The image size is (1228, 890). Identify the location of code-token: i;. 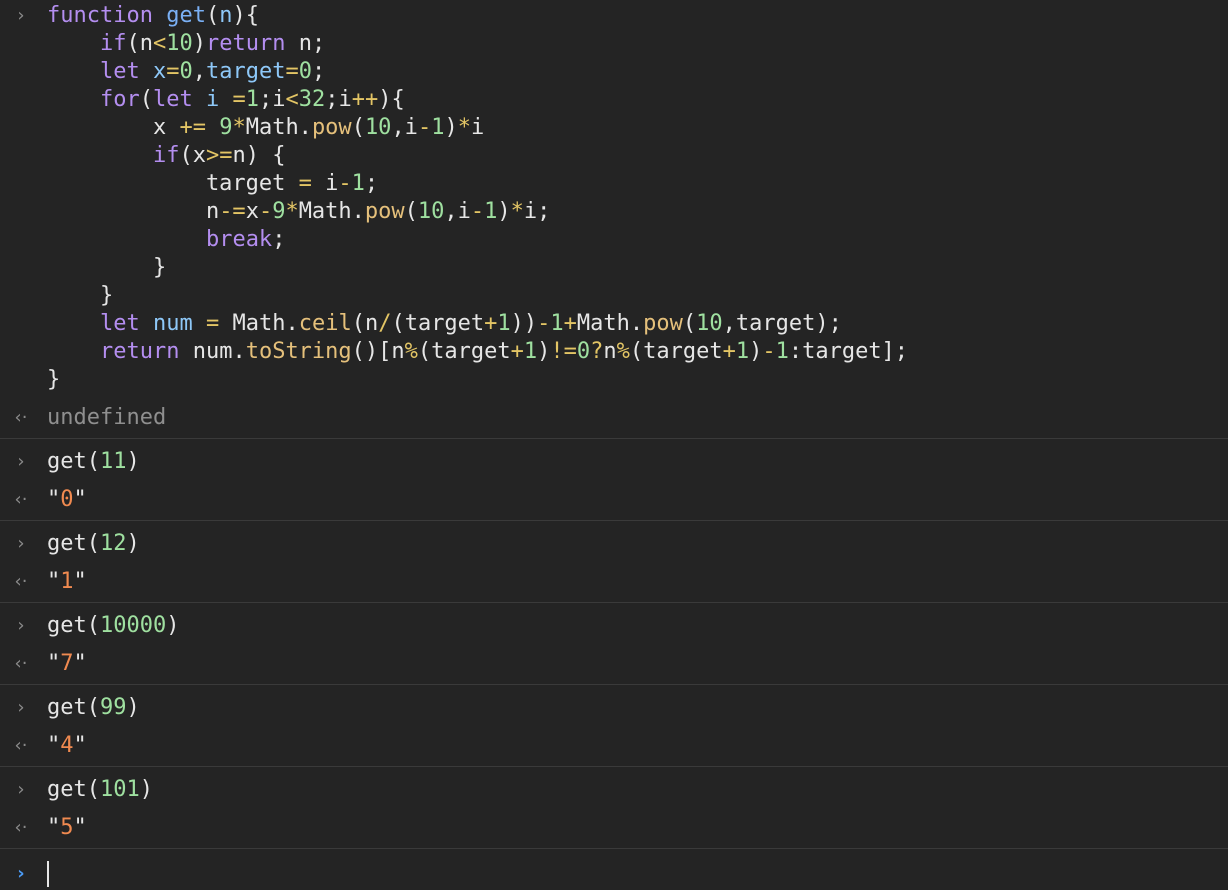
(537, 211).